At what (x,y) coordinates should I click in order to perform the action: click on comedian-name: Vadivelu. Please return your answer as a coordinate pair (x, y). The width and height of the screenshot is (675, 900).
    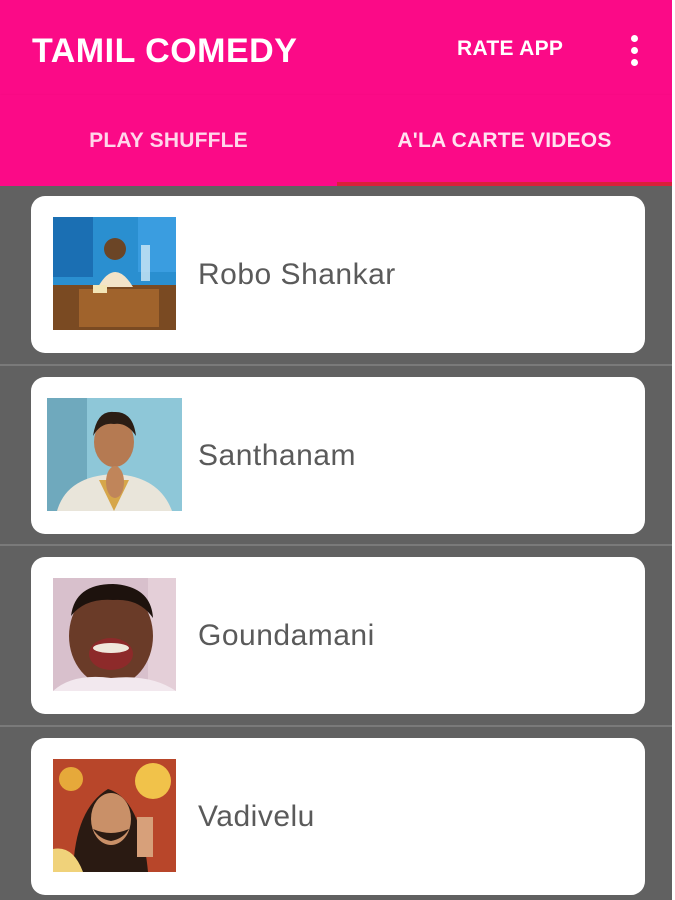
    Looking at the image, I should click on (256, 816).